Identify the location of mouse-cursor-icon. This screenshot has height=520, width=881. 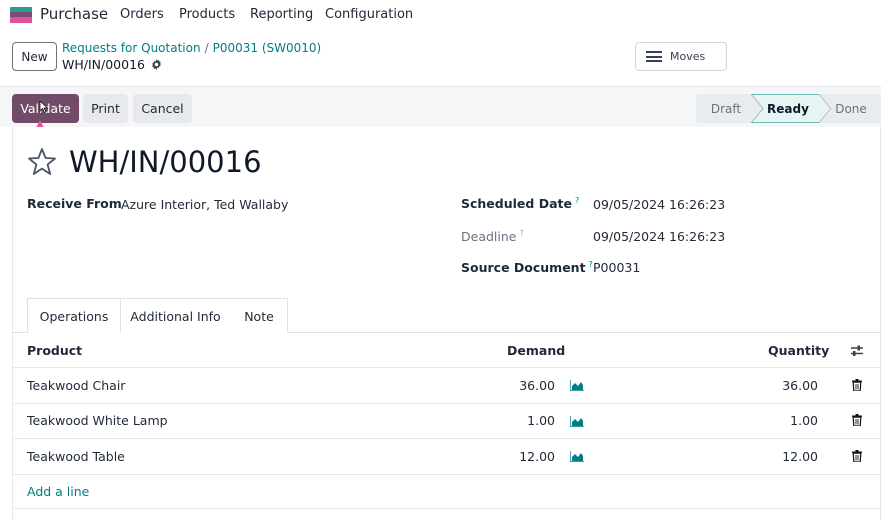
(44, 107).